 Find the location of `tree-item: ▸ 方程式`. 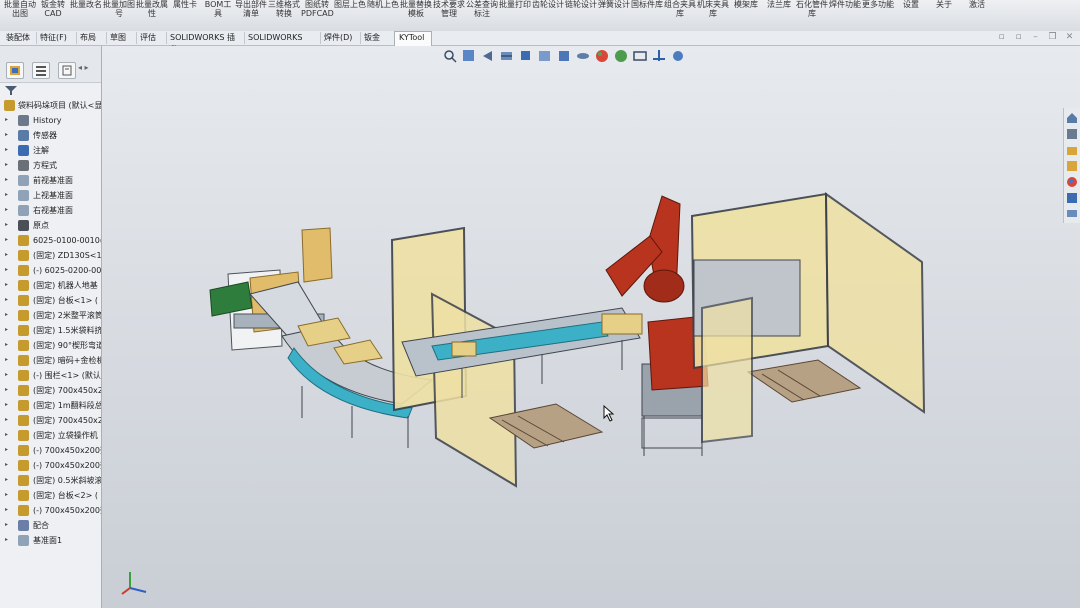

tree-item: ▸ 方程式 is located at coordinates (50, 165).